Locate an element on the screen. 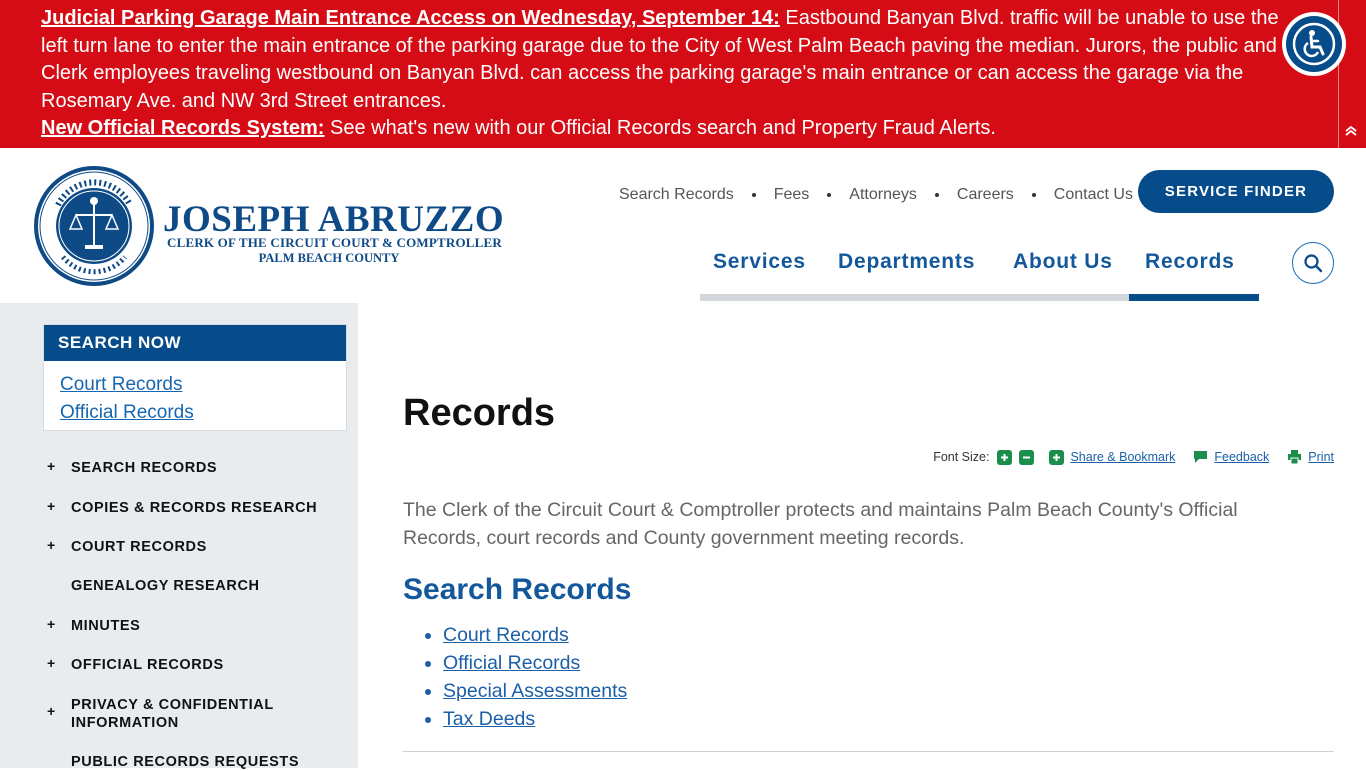 The image size is (1366, 771). brand-county: PALM BEACH COUNTY is located at coordinates (329, 258).